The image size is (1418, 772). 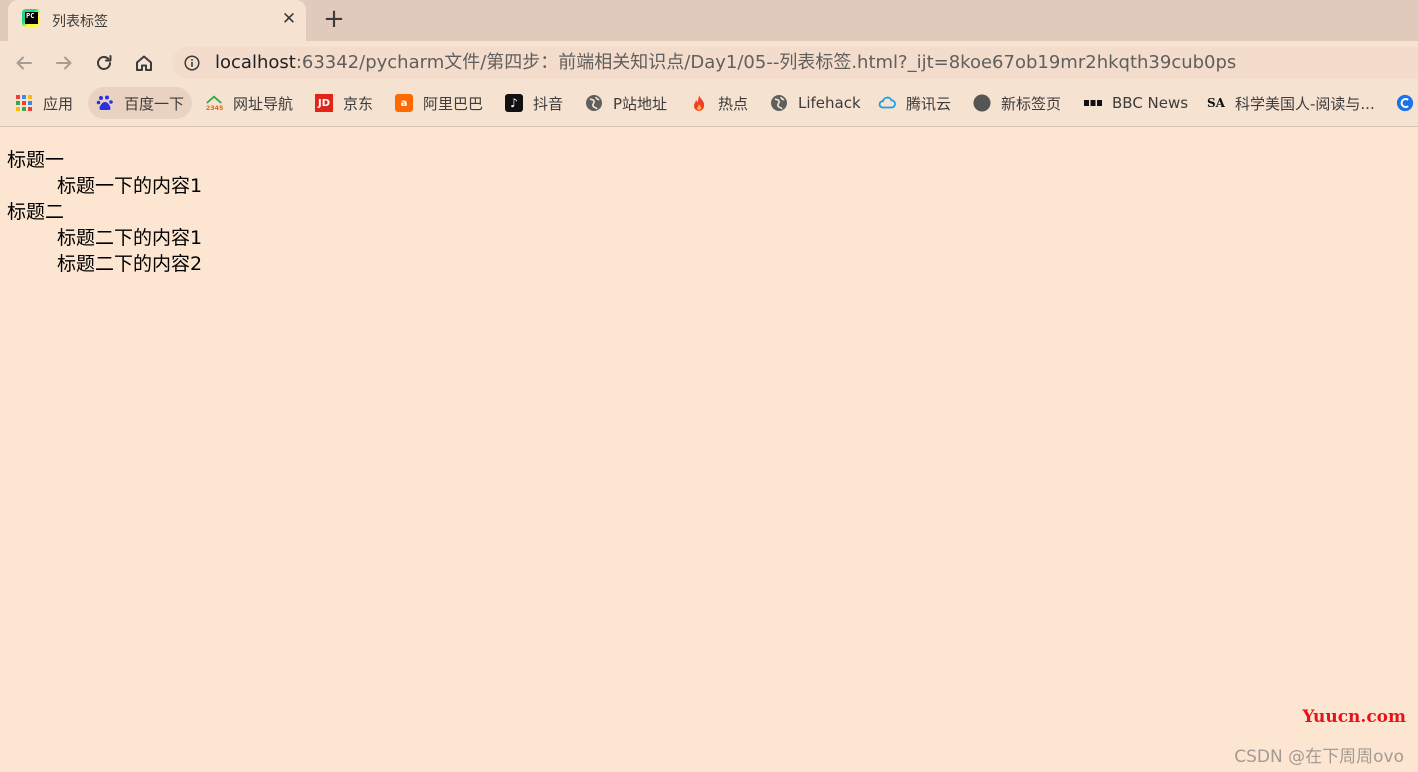 I want to click on reload-button, so click(x=104, y=63).